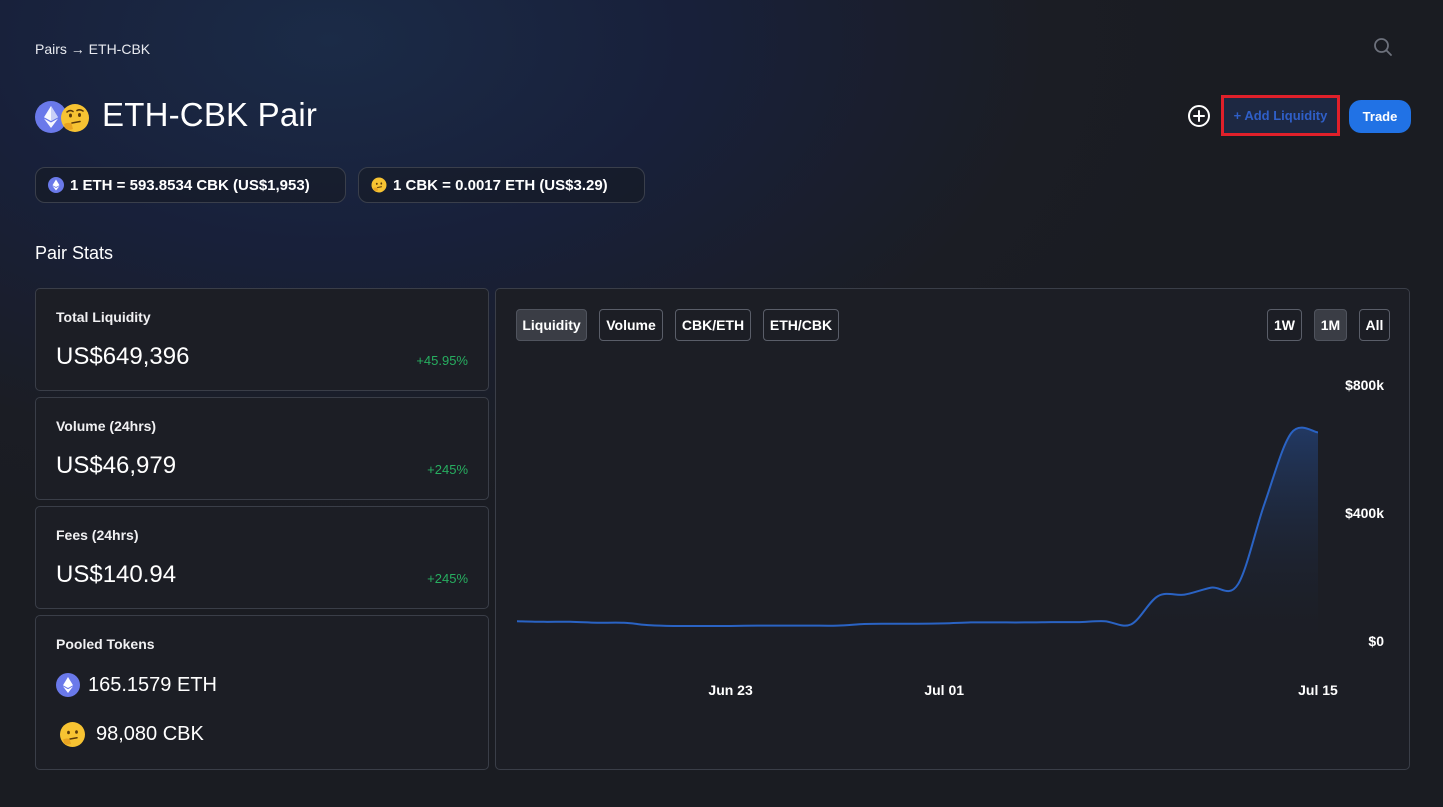  What do you see at coordinates (1364, 513) in the screenshot?
I see `y-tick-label: $400k` at bounding box center [1364, 513].